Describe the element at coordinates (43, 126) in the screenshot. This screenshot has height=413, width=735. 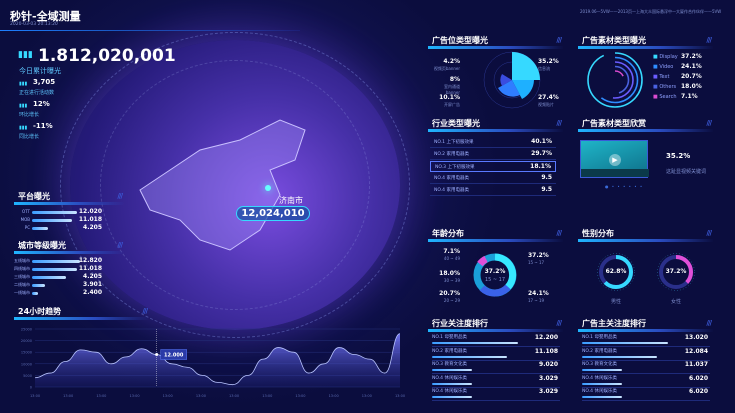
I see `kpi-value: -11%` at that location.